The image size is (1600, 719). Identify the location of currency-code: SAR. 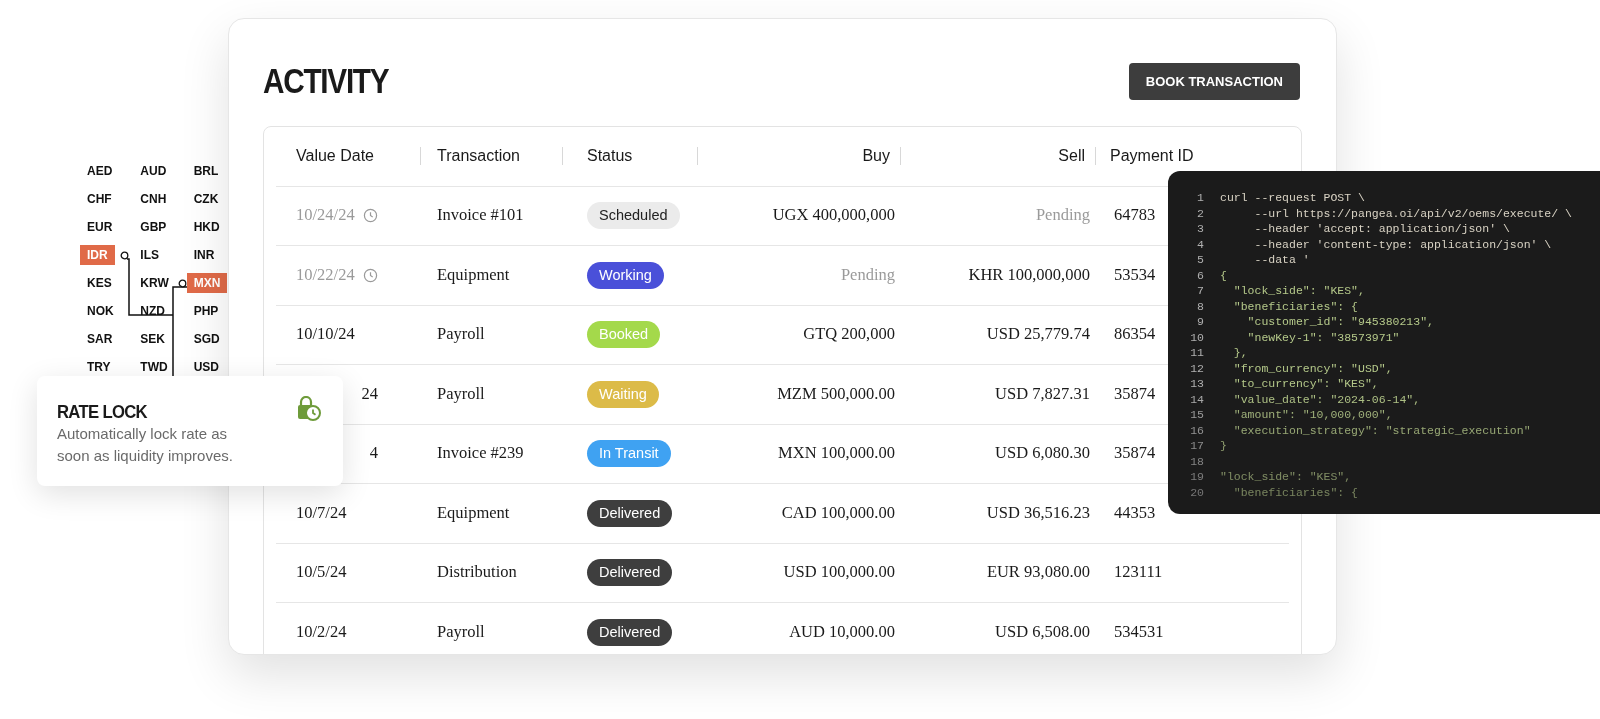
(100, 339).